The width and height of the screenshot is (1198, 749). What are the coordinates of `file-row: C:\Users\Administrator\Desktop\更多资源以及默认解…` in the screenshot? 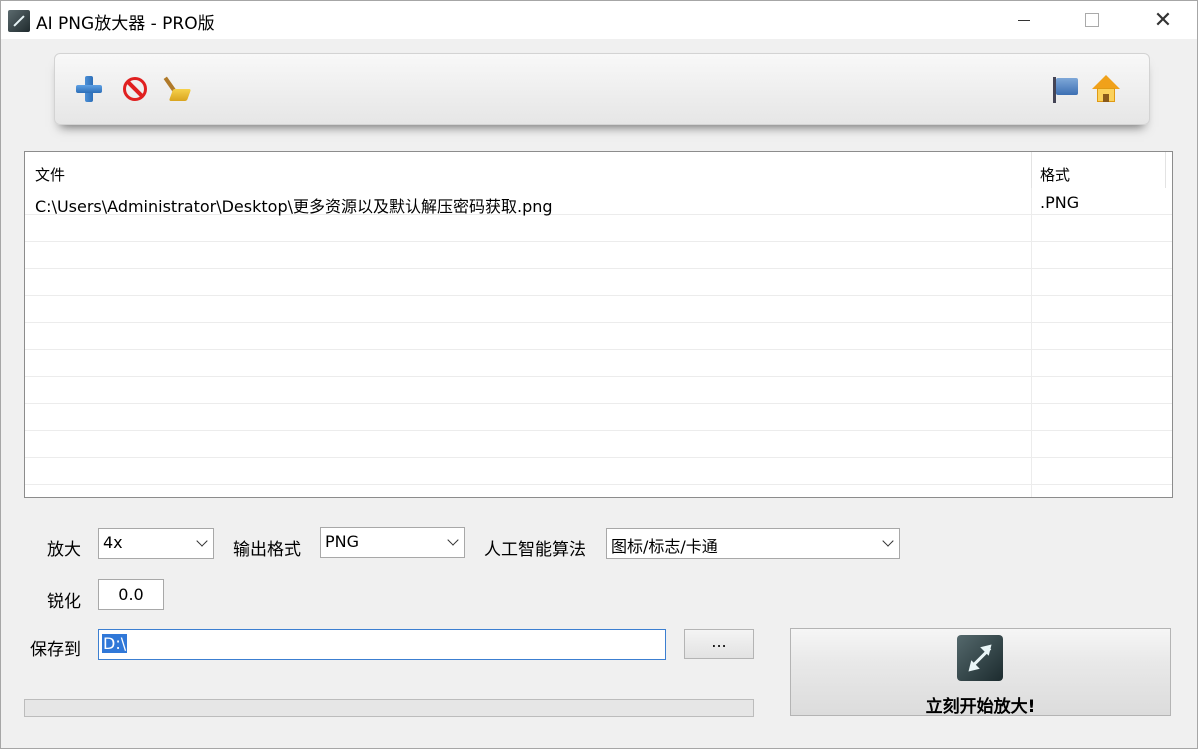 It's located at (598, 202).